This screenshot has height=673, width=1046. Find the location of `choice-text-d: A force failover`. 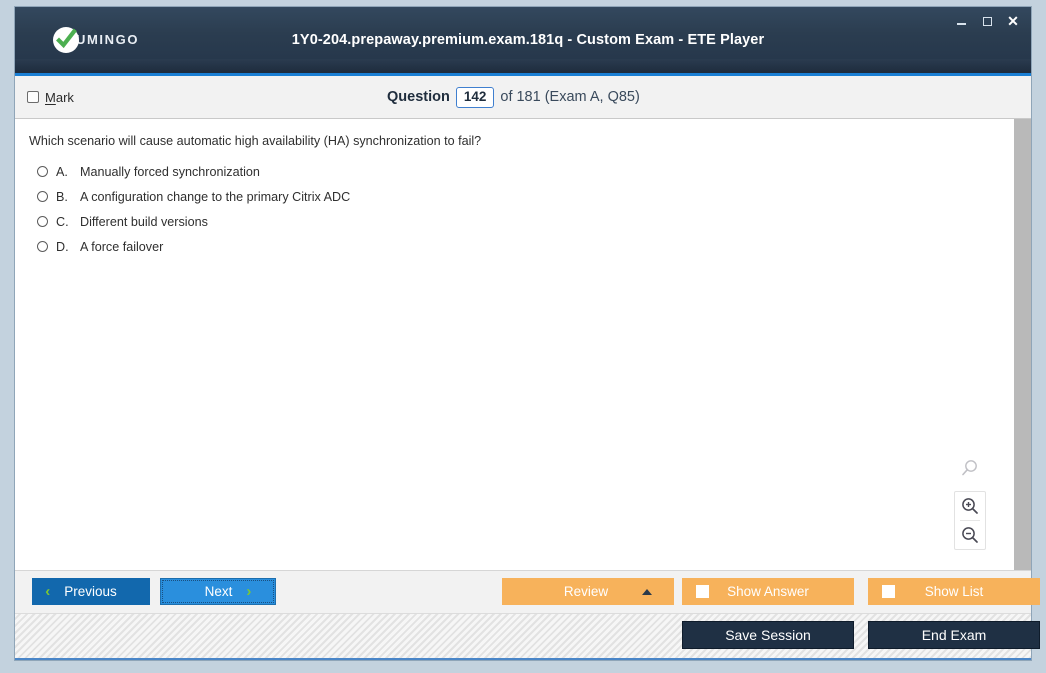

choice-text-d: A force failover is located at coordinates (122, 247).